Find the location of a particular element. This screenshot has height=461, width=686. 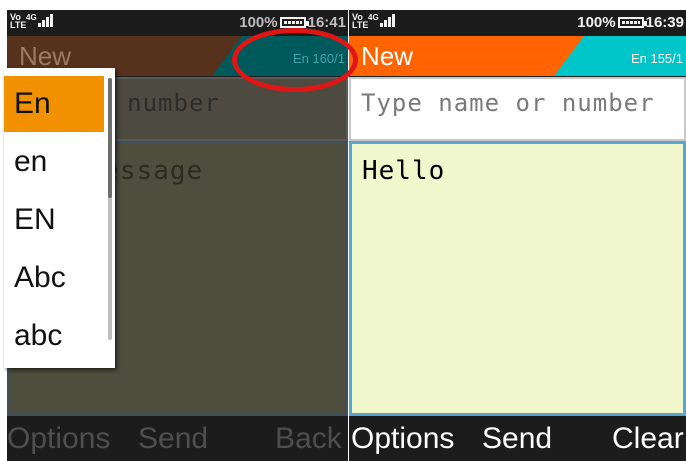

mode-option-abc-title: Abc is located at coordinates (54, 278).